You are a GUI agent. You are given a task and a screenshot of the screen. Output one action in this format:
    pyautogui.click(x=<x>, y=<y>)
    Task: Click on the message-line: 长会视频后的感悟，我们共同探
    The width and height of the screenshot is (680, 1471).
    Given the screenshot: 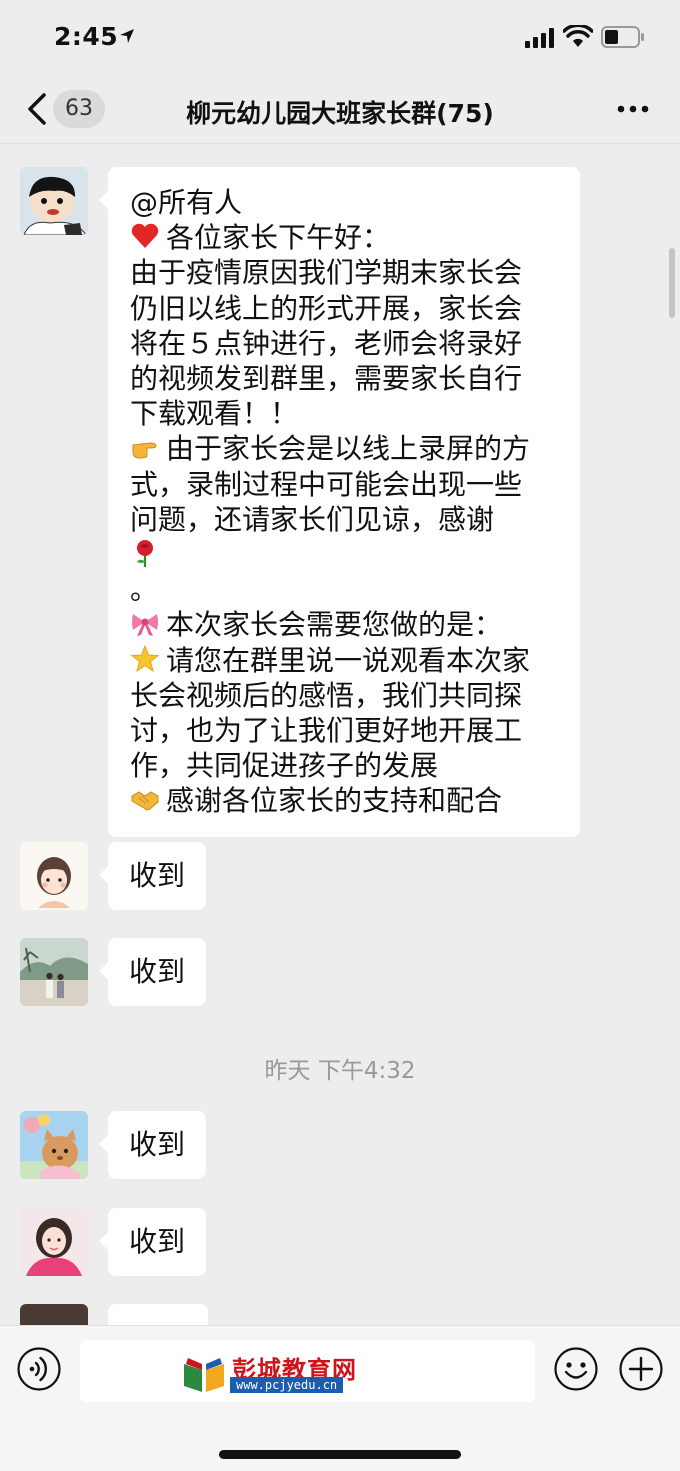 What is the action you would take?
    pyautogui.click(x=344, y=695)
    